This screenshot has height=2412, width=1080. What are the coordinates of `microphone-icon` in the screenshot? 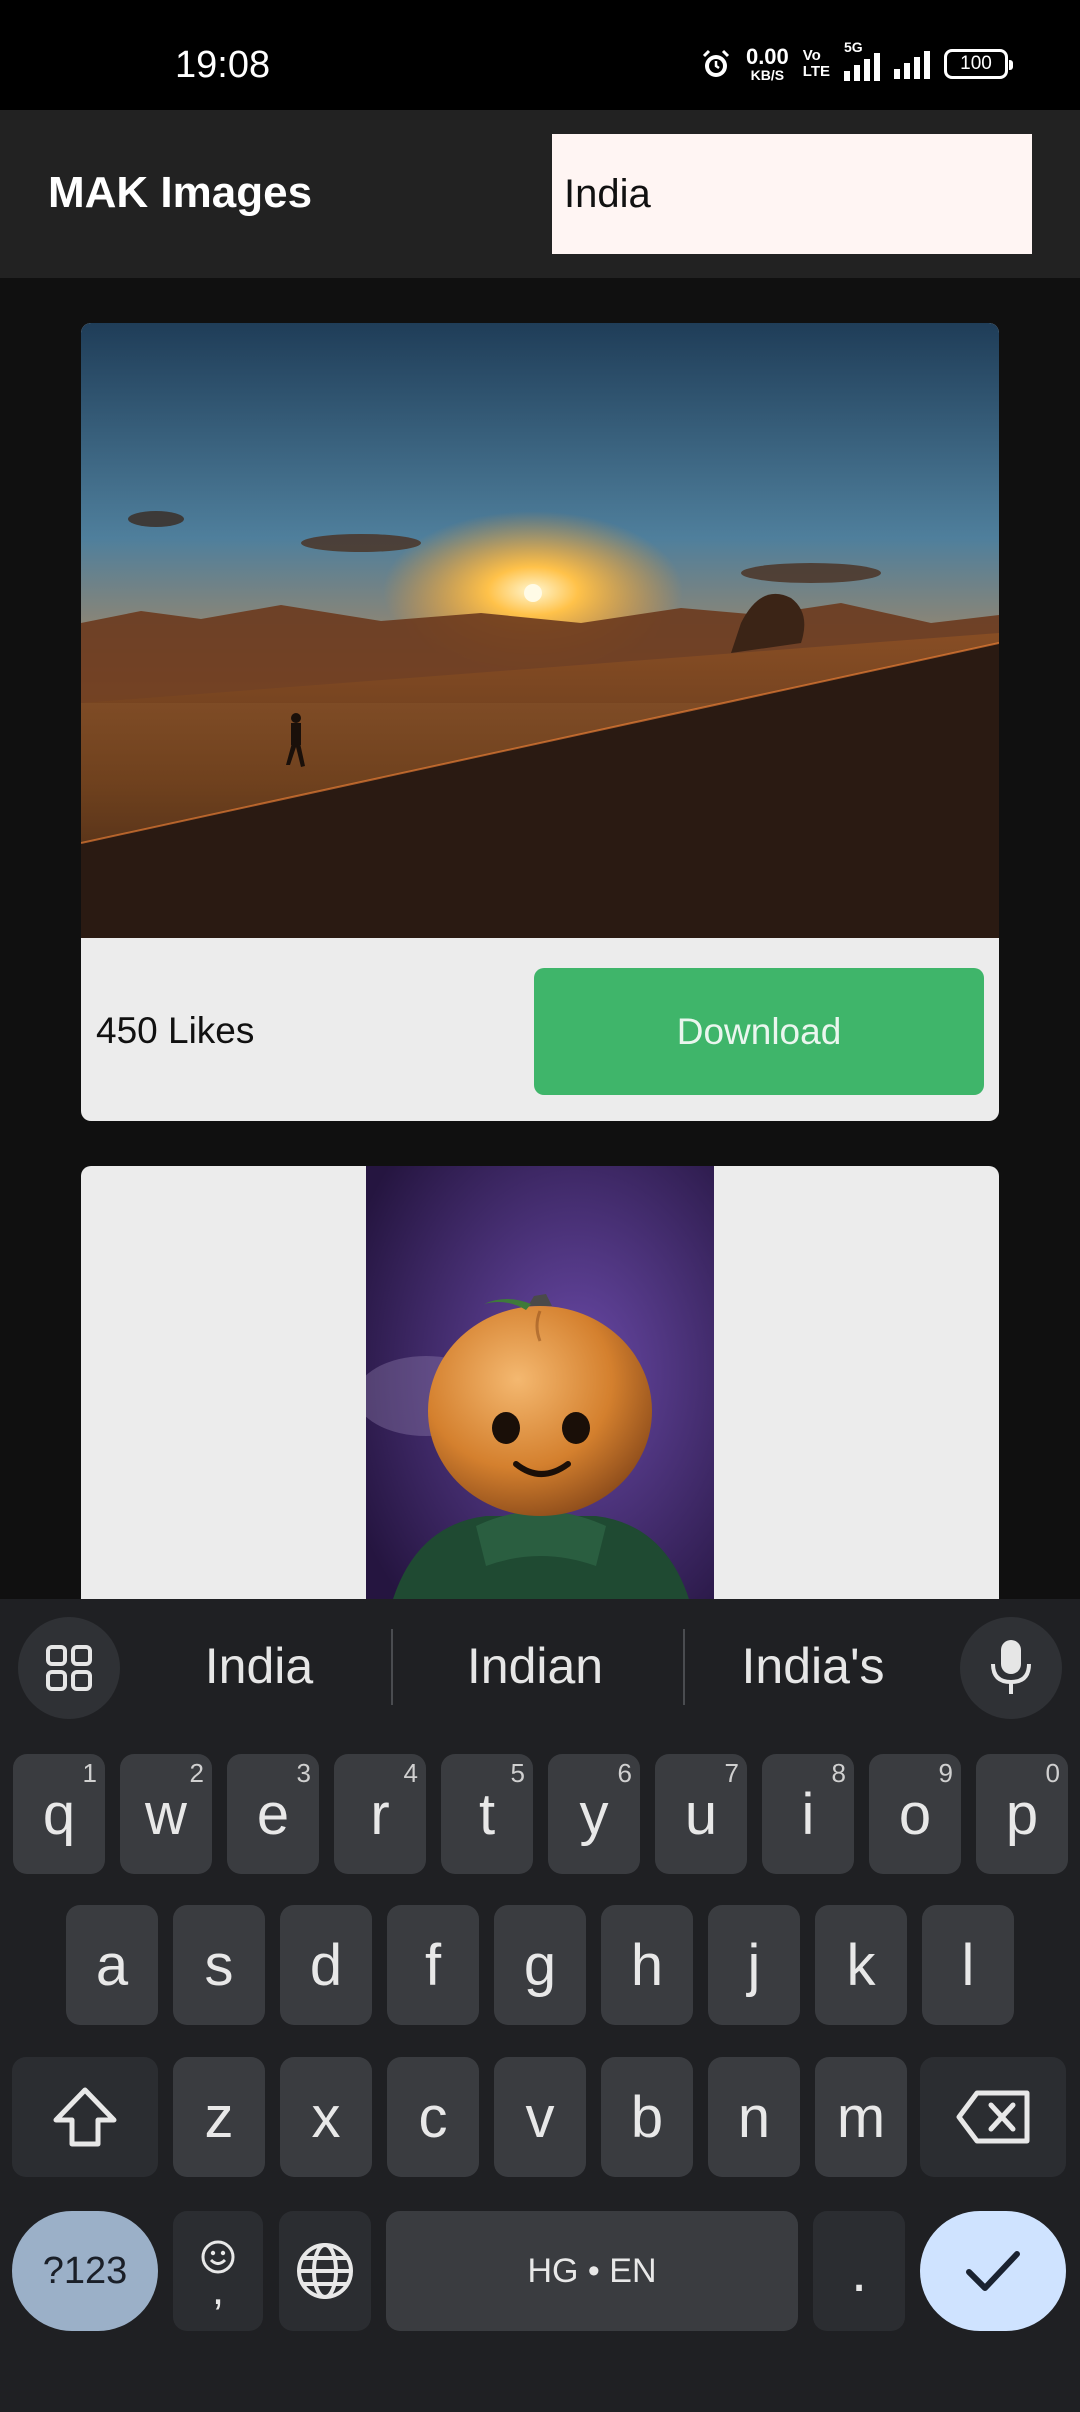 It's located at (1011, 1667).